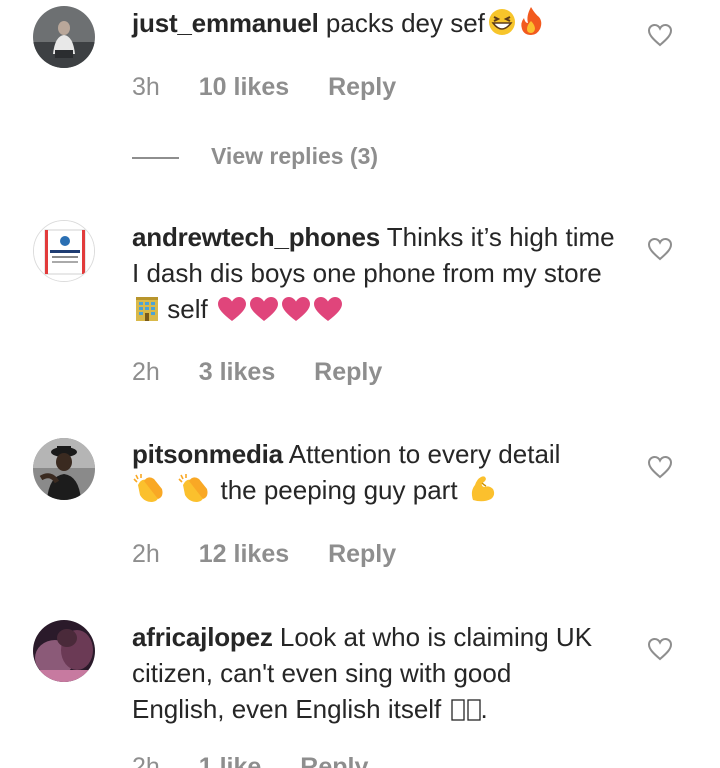 Image resolution: width=720 pixels, height=768 pixels. I want to click on comment-meta: 2h 1 like Reply, so click(250, 760).